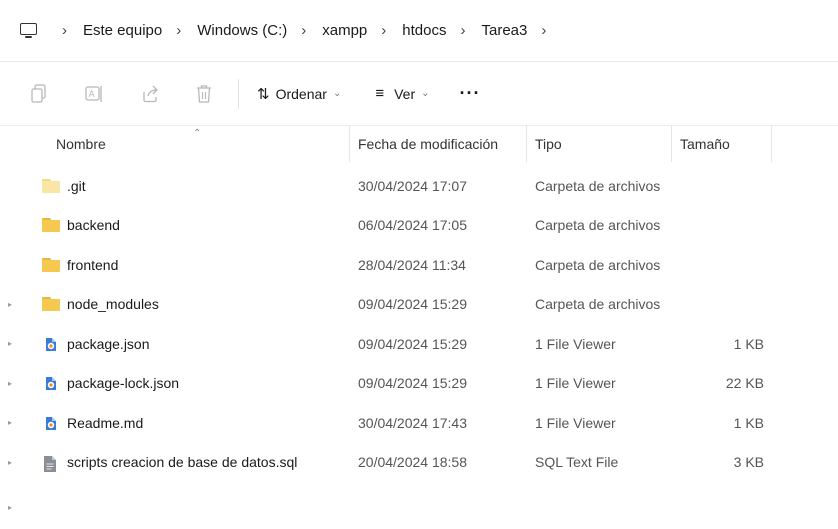 Image resolution: width=838 pixels, height=529 pixels. I want to click on breadcrumb-item-este-equipo: Este equipo, so click(122, 30).